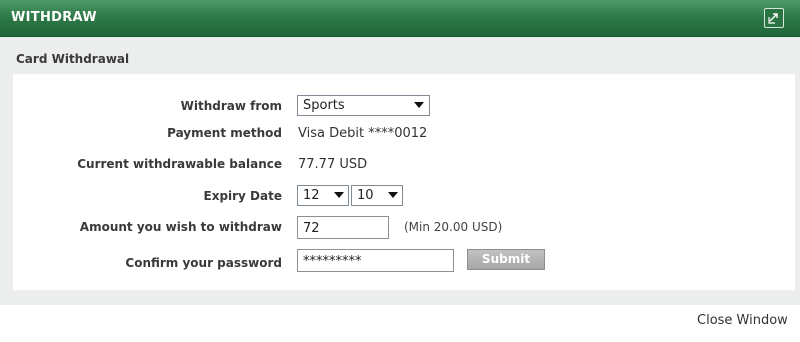 The width and height of the screenshot is (800, 342). Describe the element at coordinates (311, 195) in the screenshot. I see `expiry-month-value: 12` at that location.